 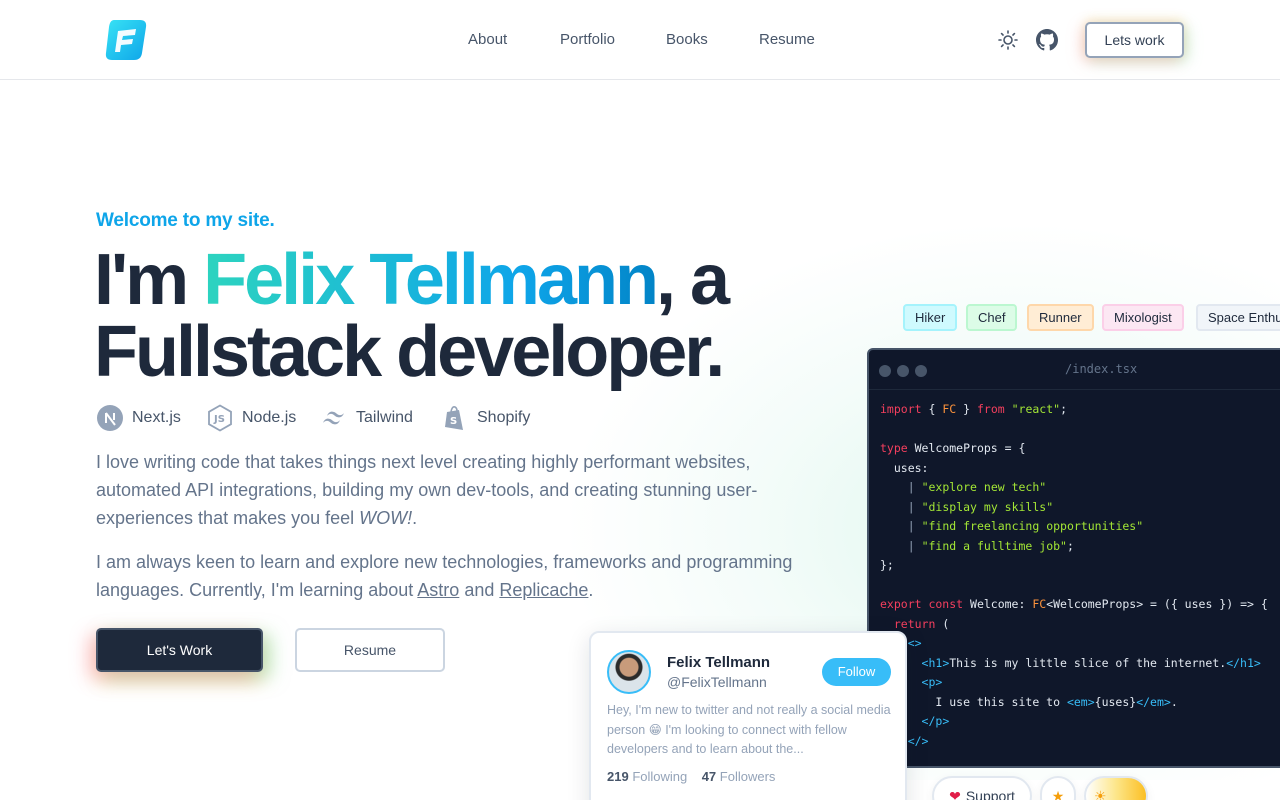 What do you see at coordinates (126, 40) in the screenshot?
I see `logo-icon` at bounding box center [126, 40].